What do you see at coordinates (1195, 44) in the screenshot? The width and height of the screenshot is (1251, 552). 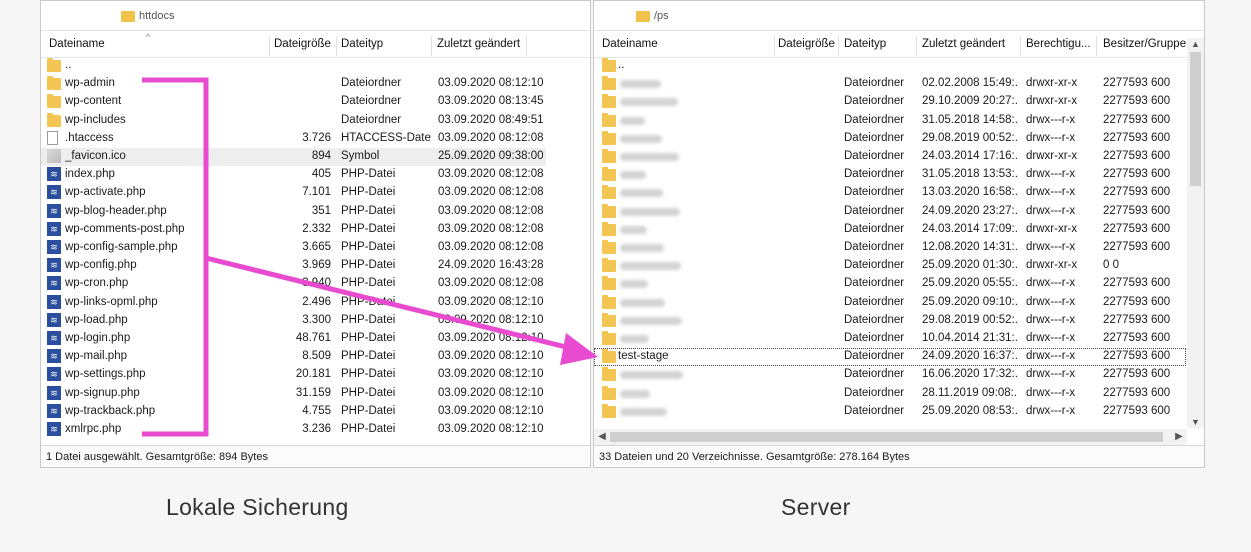 I see `scroll-up-icon: ▲` at bounding box center [1195, 44].